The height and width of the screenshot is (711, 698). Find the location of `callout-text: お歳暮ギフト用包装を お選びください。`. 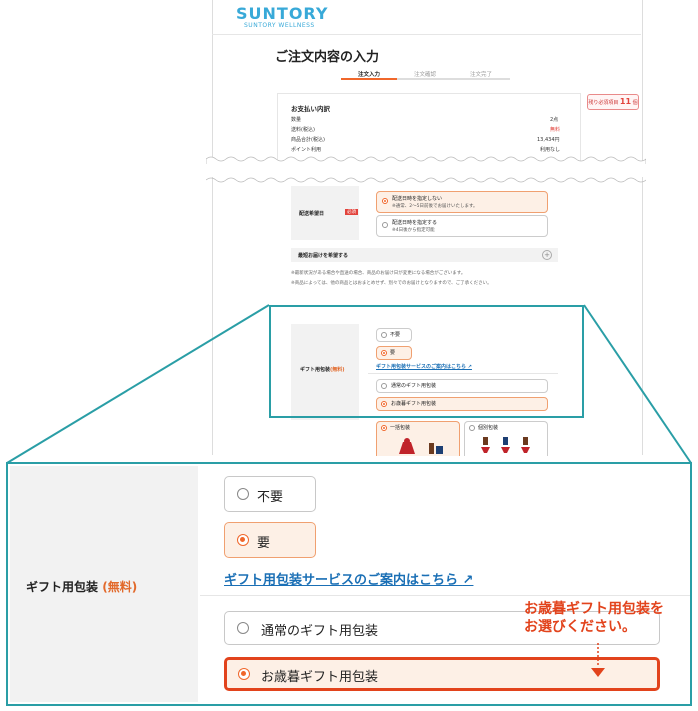

callout-text: お歳暮ギフト用包装を お選びください。 is located at coordinates (594, 618).